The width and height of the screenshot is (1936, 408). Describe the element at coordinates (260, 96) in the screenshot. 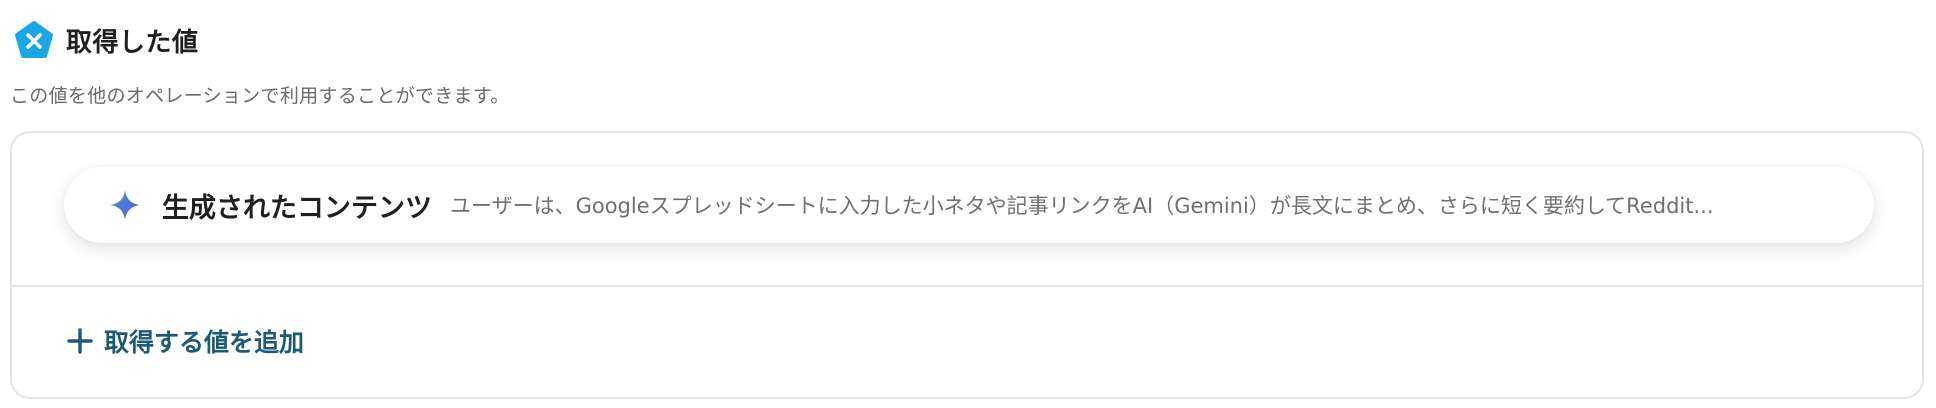

I see `section-description: この値を他のオペレーションで利用することができます。` at that location.